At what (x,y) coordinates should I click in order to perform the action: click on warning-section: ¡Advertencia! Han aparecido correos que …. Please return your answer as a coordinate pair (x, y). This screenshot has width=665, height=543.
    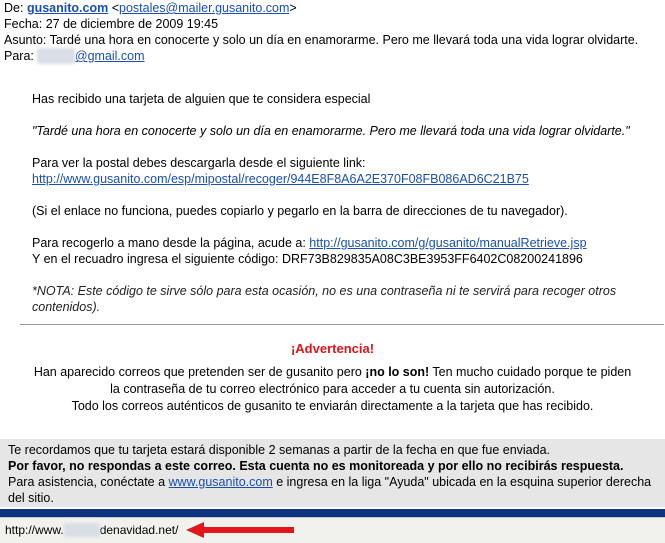
    Looking at the image, I should click on (332, 377).